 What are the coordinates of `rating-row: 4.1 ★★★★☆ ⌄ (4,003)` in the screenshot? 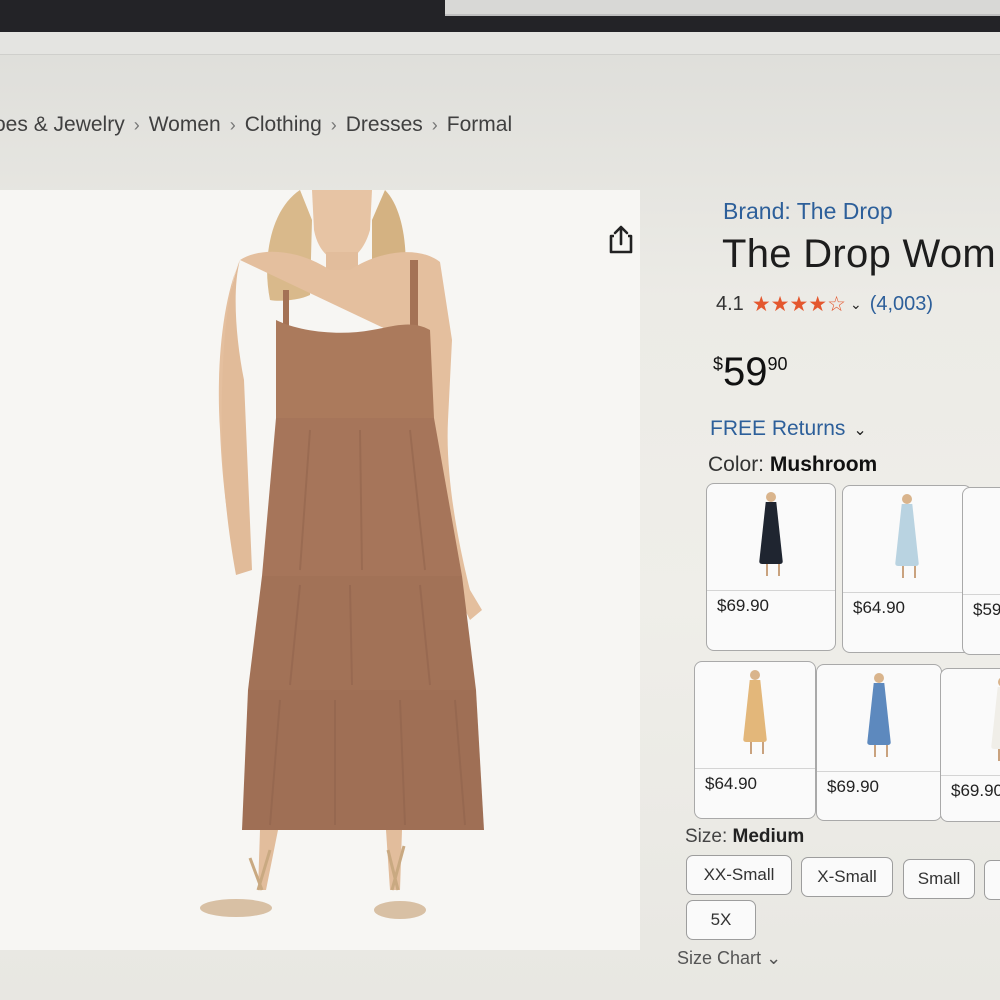 It's located at (824, 304).